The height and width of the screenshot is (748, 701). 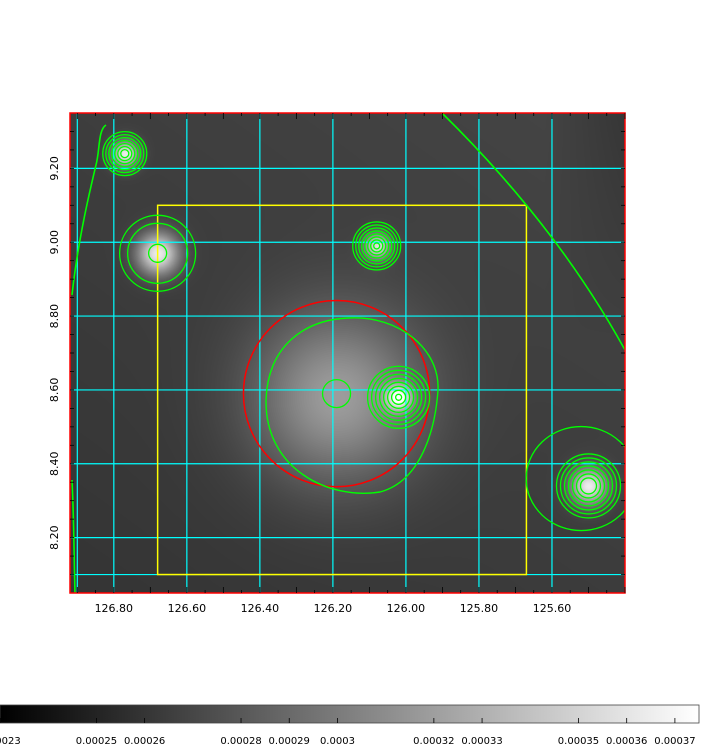 I want to click on x-tick-label: 126.60, so click(x=187, y=608).